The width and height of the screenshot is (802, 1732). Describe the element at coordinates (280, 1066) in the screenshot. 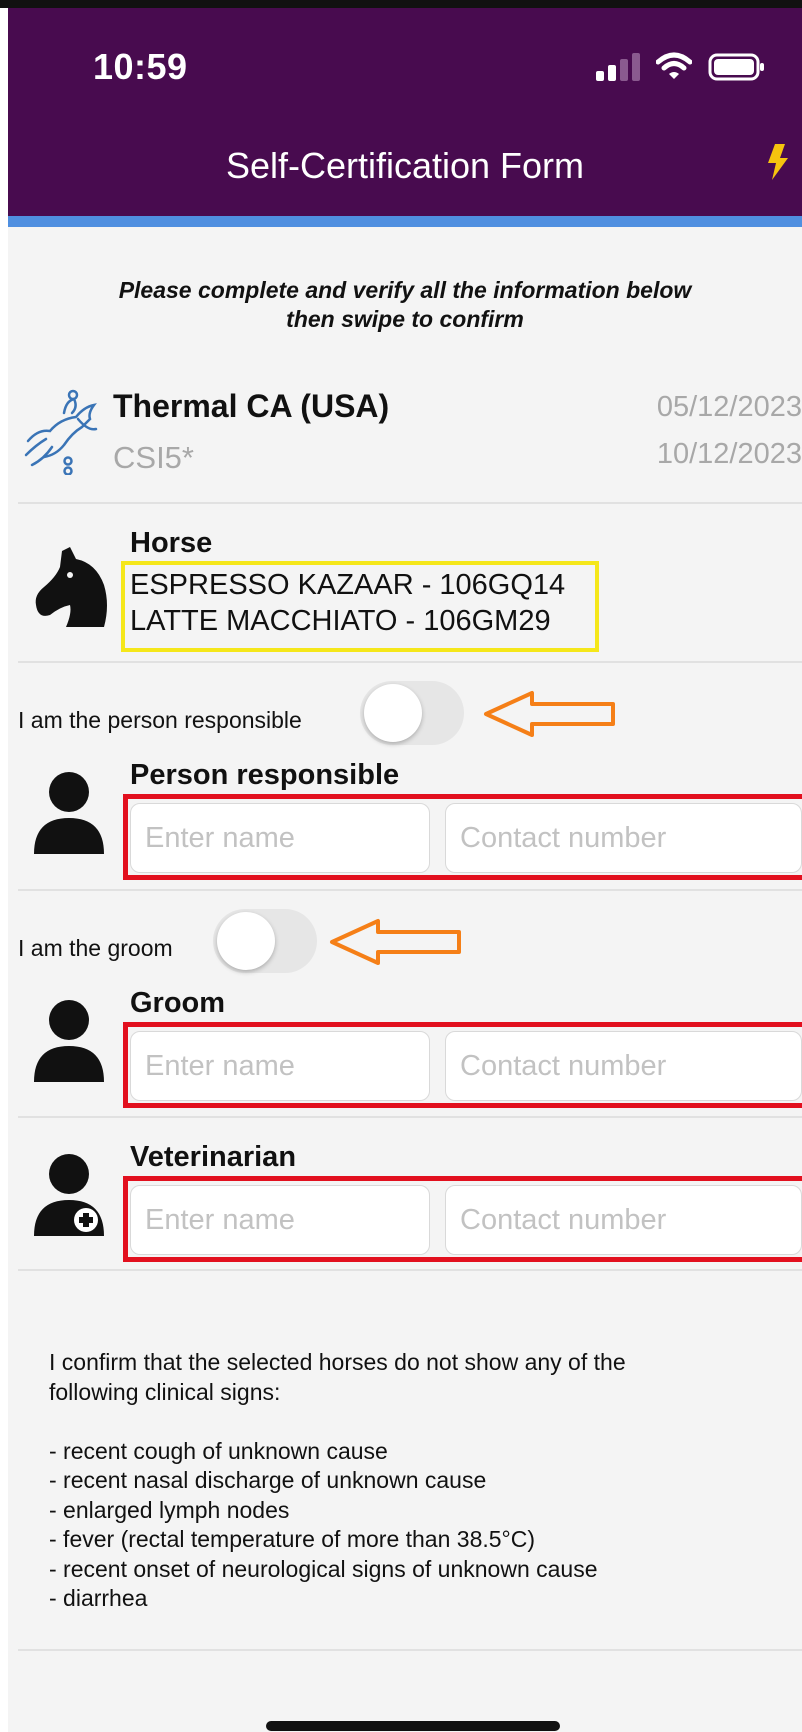

I see `groom-name-input` at that location.